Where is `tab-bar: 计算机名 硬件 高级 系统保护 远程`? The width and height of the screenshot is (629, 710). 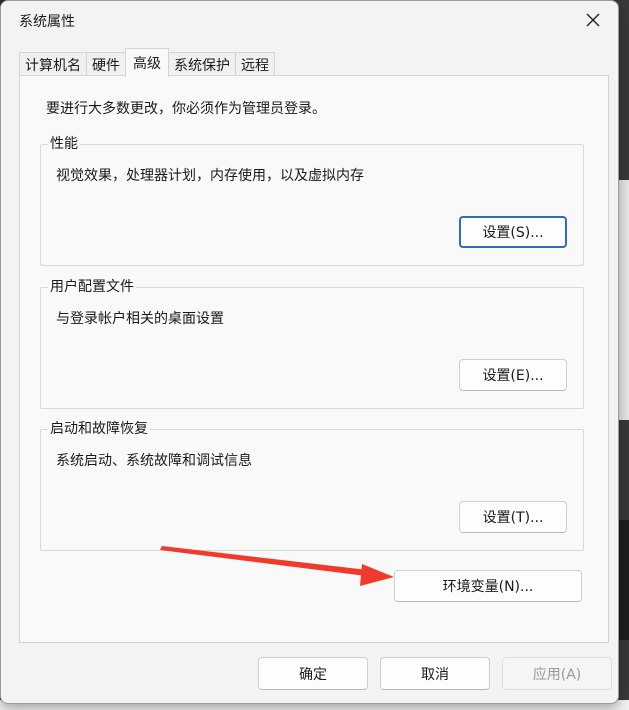 tab-bar: 计算机名 硬件 高级 系统保护 远程 is located at coordinates (147, 62).